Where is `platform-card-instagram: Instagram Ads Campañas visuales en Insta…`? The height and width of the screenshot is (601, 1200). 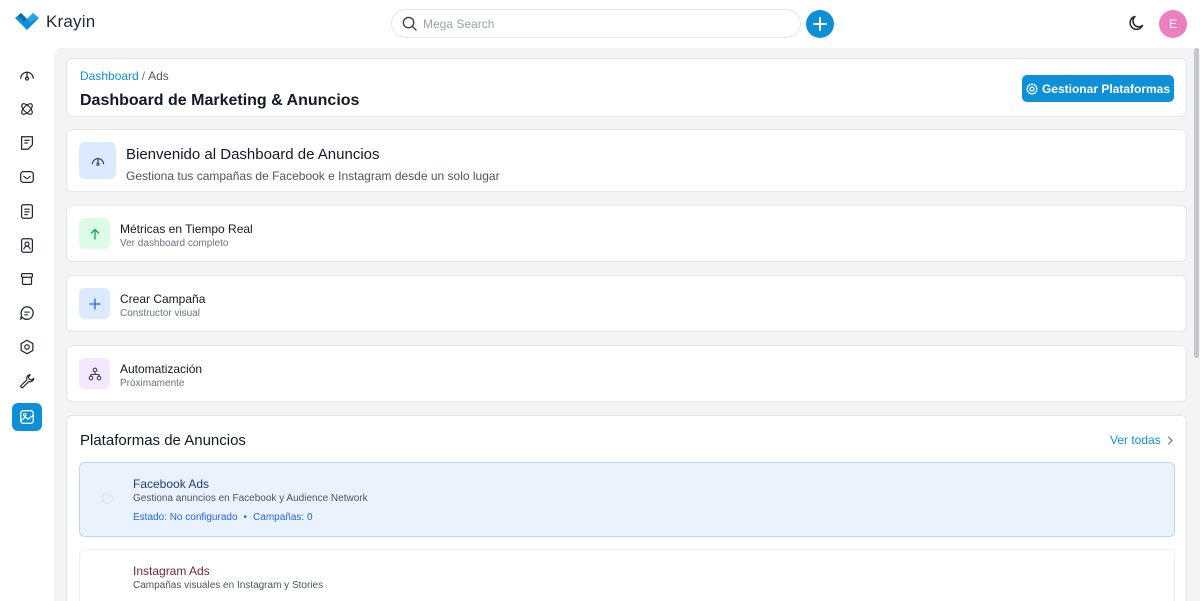 platform-card-instagram: Instagram Ads Campañas visuales en Insta… is located at coordinates (627, 575).